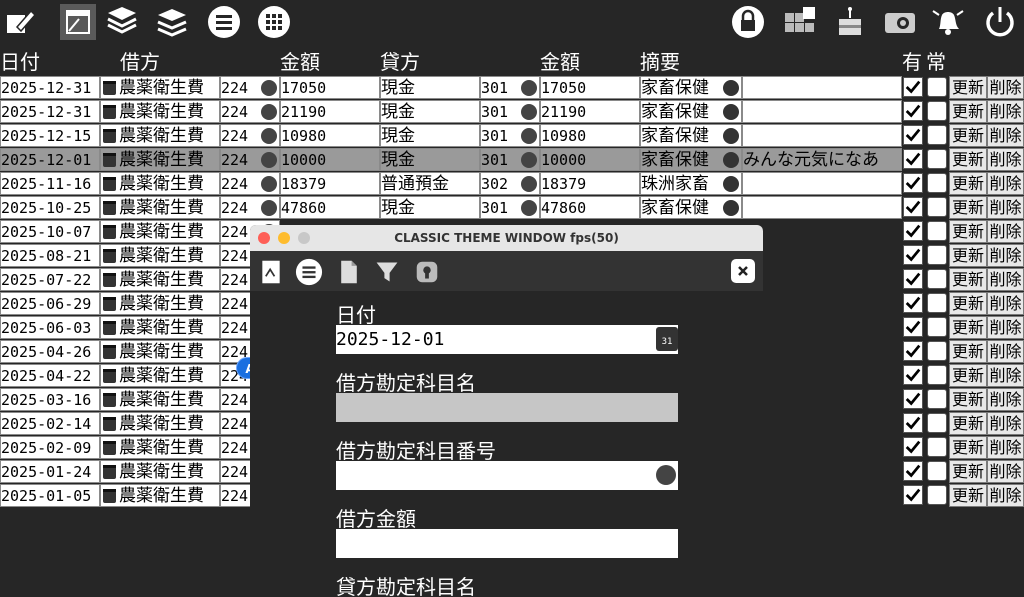 This screenshot has width=1024, height=597. What do you see at coordinates (660, 62) in the screenshot?
I see `header-memo: 摘要` at bounding box center [660, 62].